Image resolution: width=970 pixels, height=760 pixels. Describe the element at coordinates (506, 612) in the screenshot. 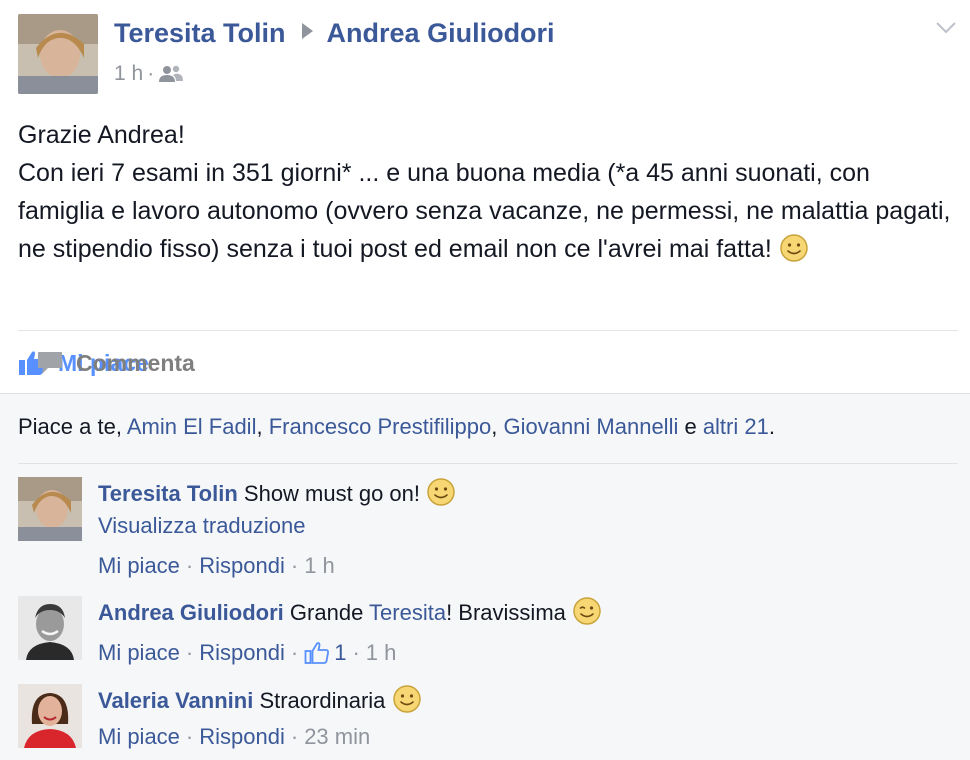

I see `comment-text-after: ! Bravissima` at that location.